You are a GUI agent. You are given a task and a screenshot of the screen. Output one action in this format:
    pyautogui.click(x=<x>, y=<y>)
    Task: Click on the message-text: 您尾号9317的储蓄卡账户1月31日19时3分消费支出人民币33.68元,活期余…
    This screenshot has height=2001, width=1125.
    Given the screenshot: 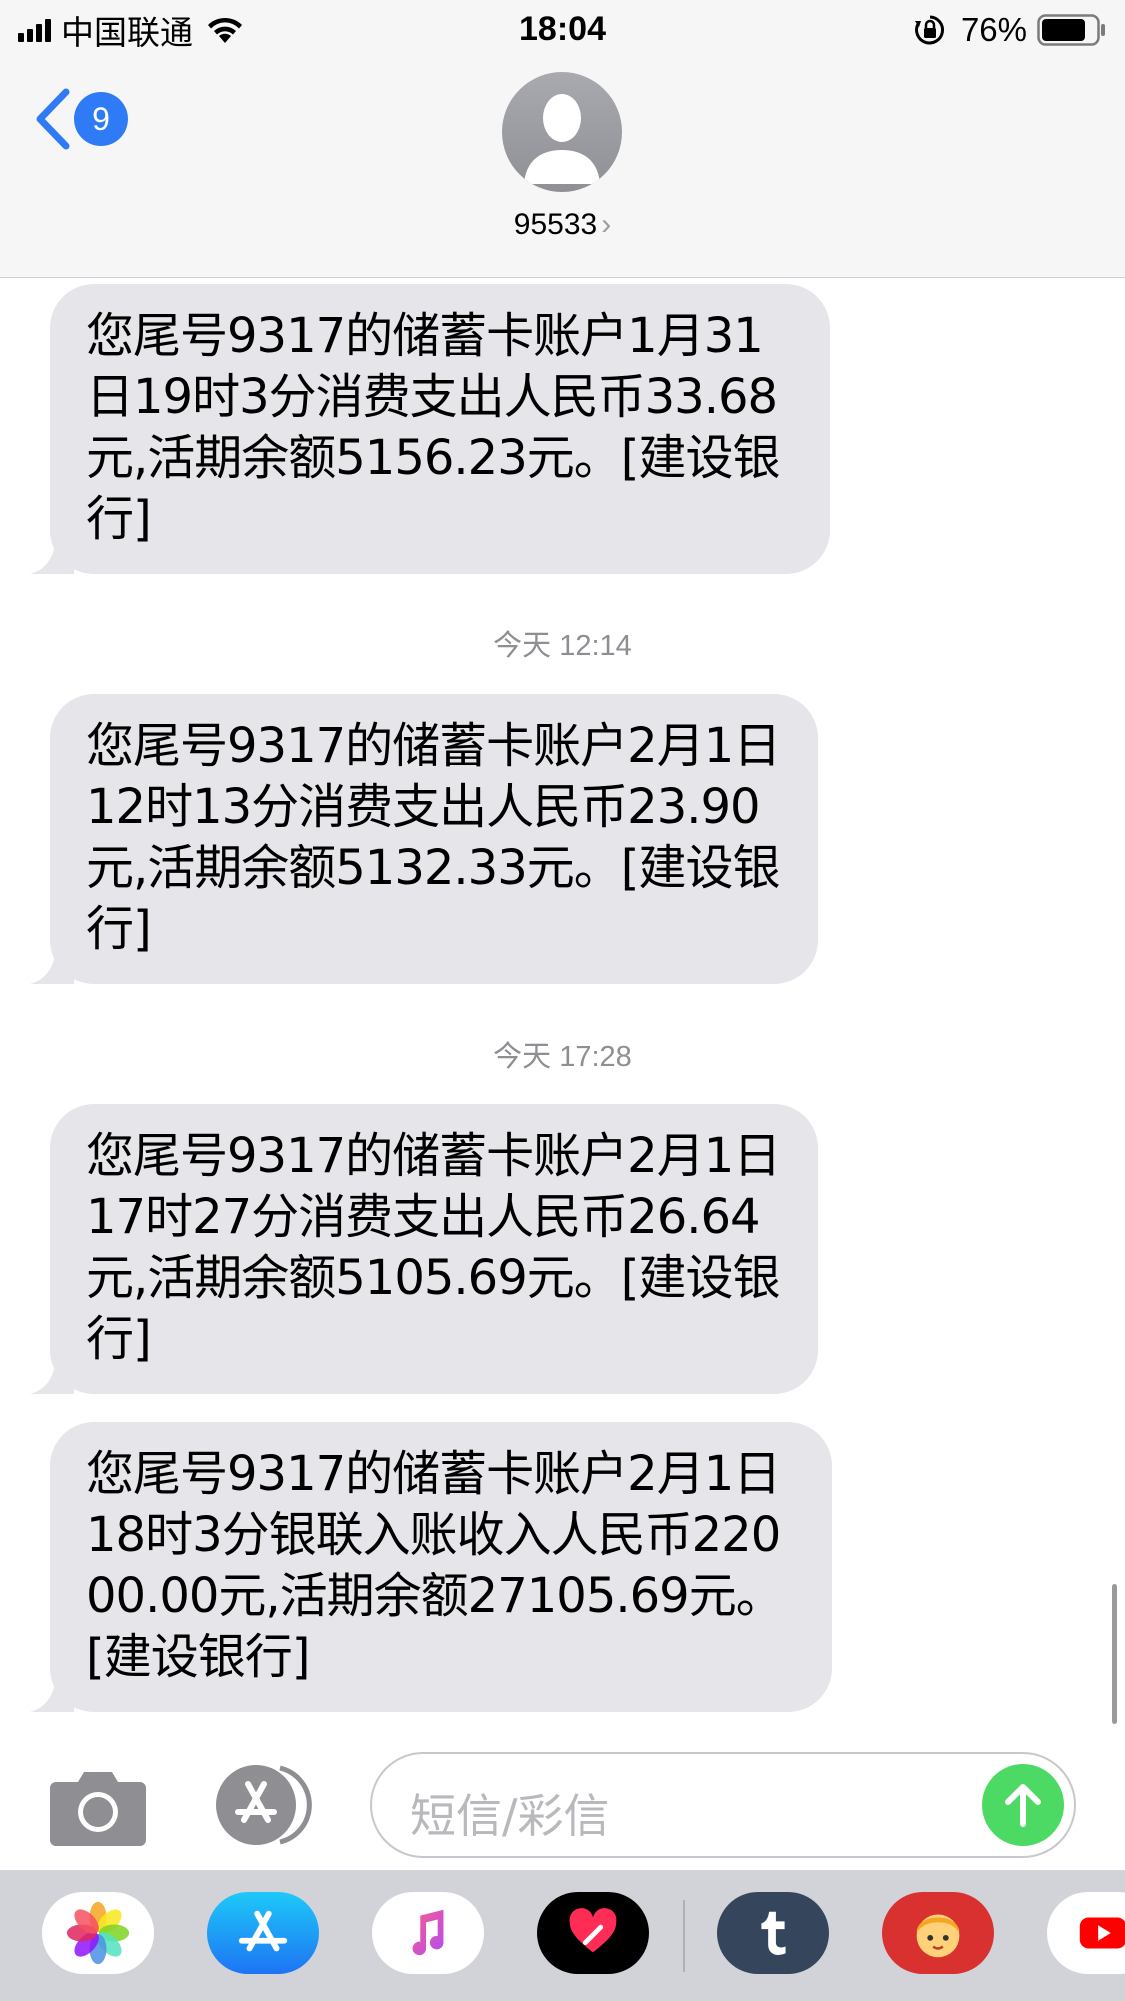 What is the action you would take?
    pyautogui.click(x=433, y=427)
    